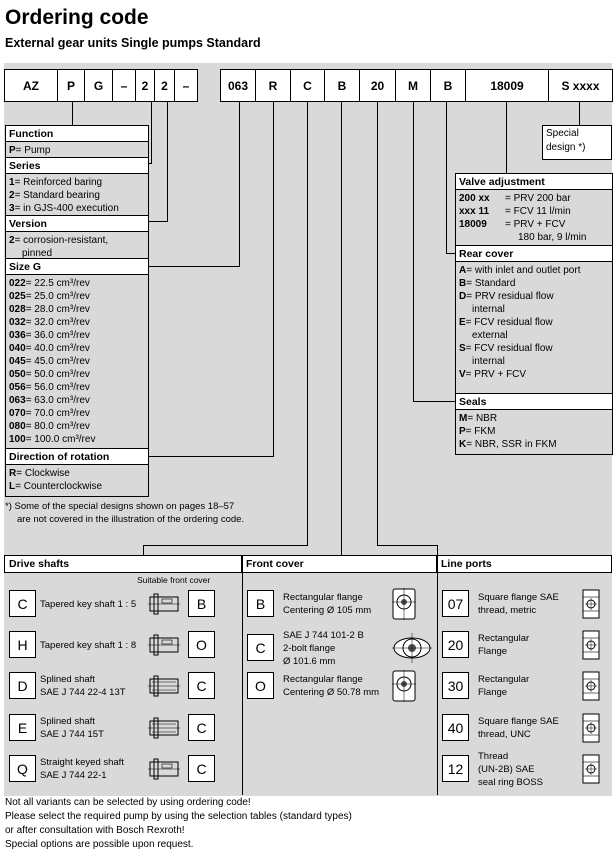 The image size is (616, 858). I want to click on front-description: SAE J 744 101-2 B 2-bolt flange Ø 101.6 mm, so click(323, 648).